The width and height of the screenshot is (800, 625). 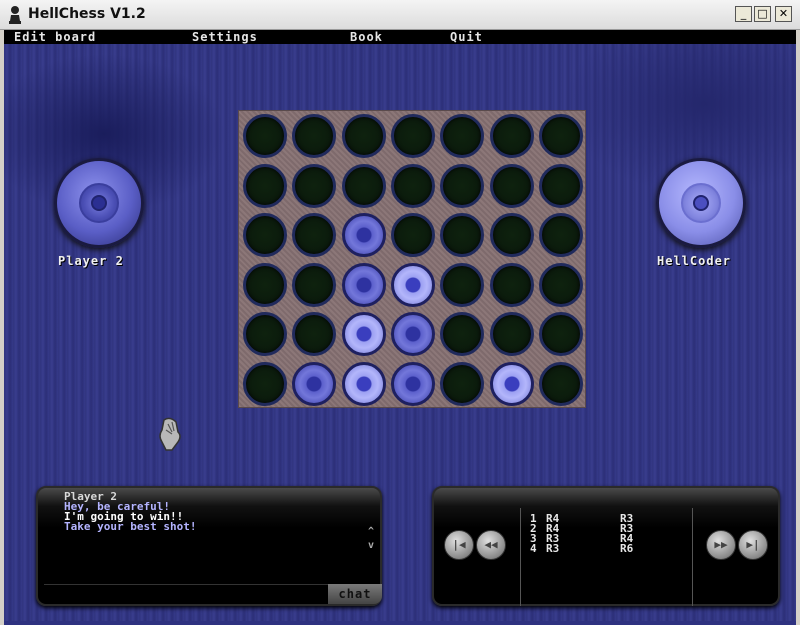 What do you see at coordinates (371, 531) in the screenshot?
I see `chat-scroll-up-icon: ^` at bounding box center [371, 531].